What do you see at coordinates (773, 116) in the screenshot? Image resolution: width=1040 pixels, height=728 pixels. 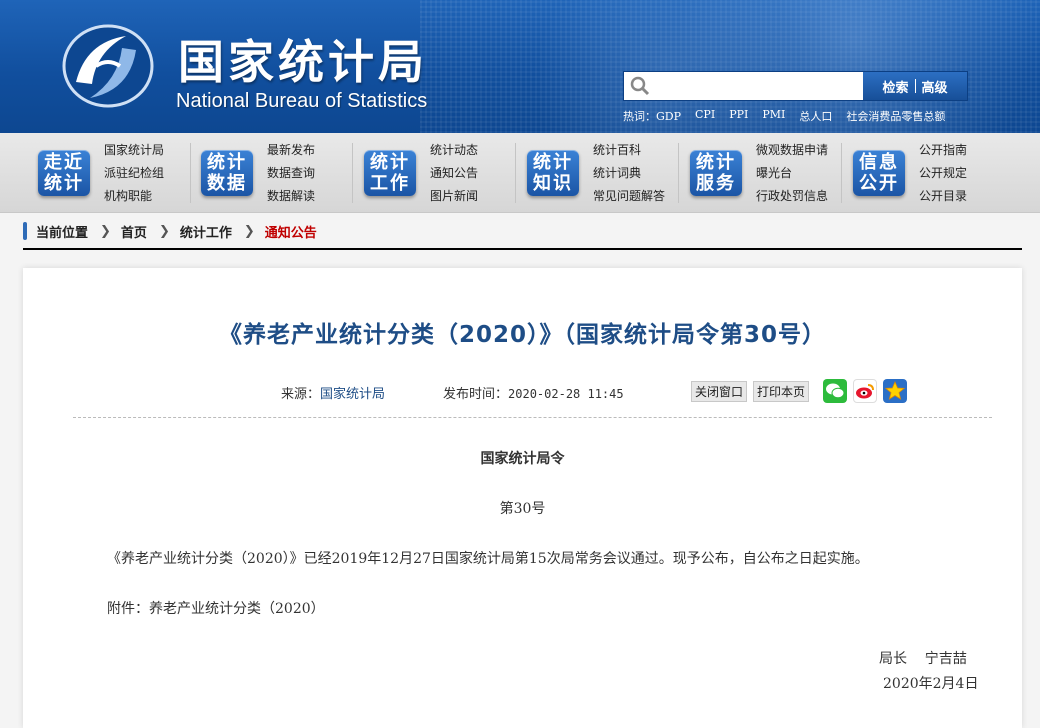 I see `hotword-pmi: PMI` at bounding box center [773, 116].